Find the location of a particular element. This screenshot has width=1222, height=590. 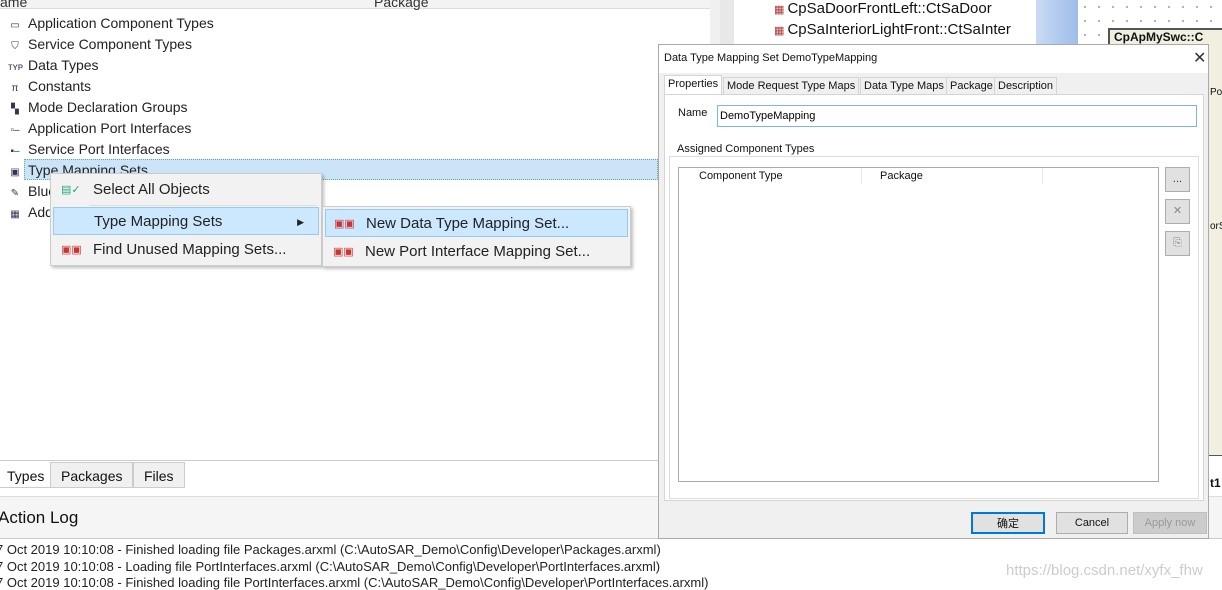

data-type-mapping-icon: ▣▣ is located at coordinates (344, 224).